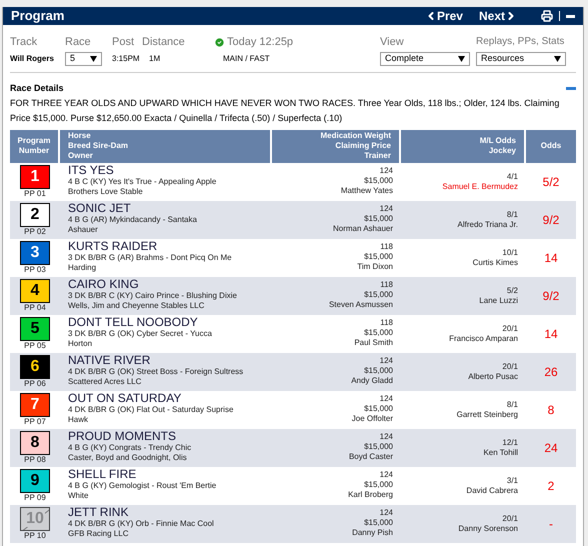 This screenshot has width=588, height=546. I want to click on morning-line-odds: 4/1, so click(512, 177).